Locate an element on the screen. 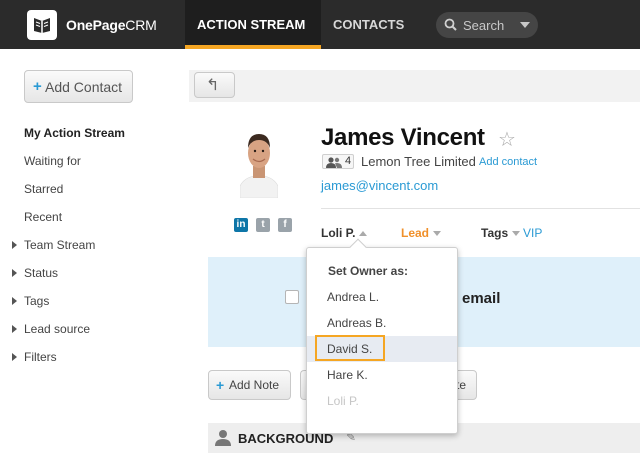 The height and width of the screenshot is (460, 640). contact-avatar is located at coordinates (259, 166).